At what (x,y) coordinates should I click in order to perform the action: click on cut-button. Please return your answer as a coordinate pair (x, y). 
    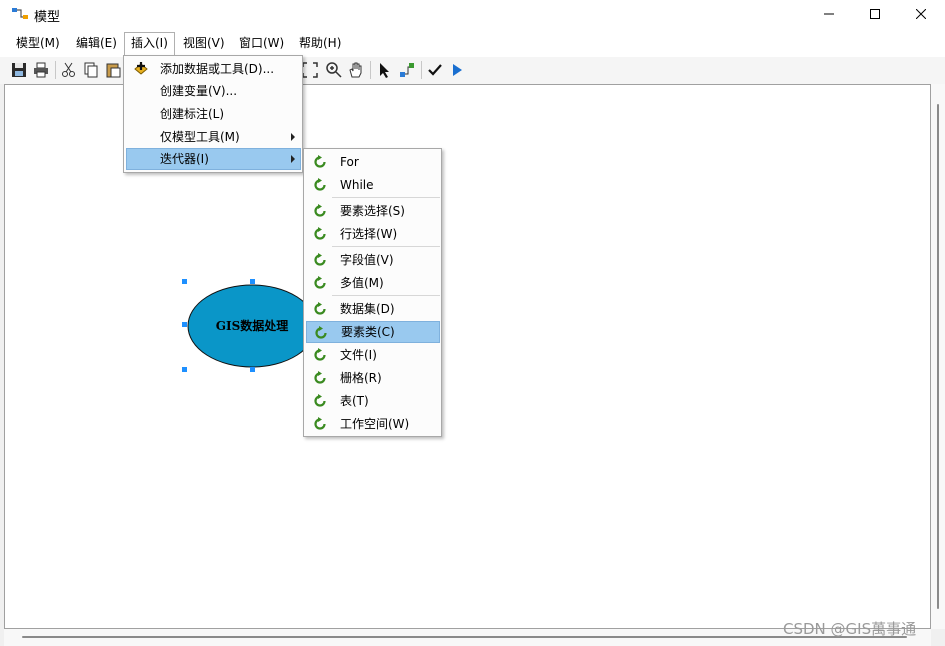
    Looking at the image, I should click on (69, 70).